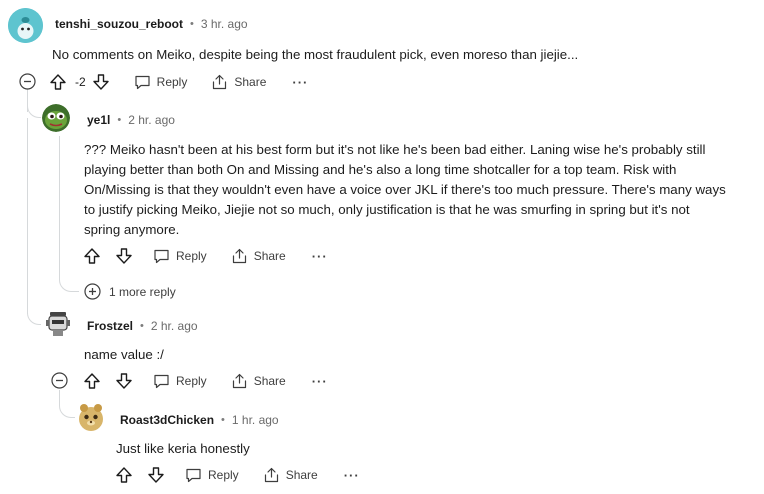  Describe the element at coordinates (80, 82) in the screenshot. I see `vote-score: -2` at that location.